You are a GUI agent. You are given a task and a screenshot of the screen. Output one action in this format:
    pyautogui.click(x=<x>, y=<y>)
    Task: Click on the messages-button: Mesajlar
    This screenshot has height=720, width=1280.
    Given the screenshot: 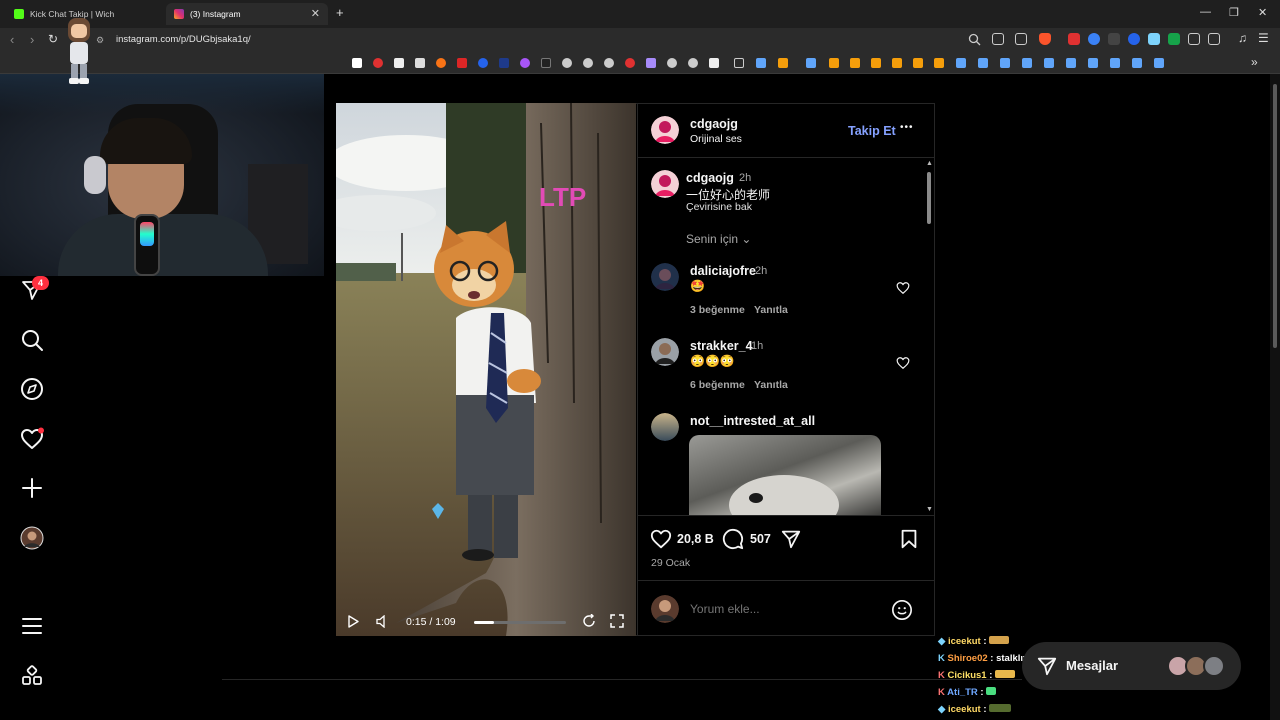 What is the action you would take?
    pyautogui.click(x=1131, y=666)
    